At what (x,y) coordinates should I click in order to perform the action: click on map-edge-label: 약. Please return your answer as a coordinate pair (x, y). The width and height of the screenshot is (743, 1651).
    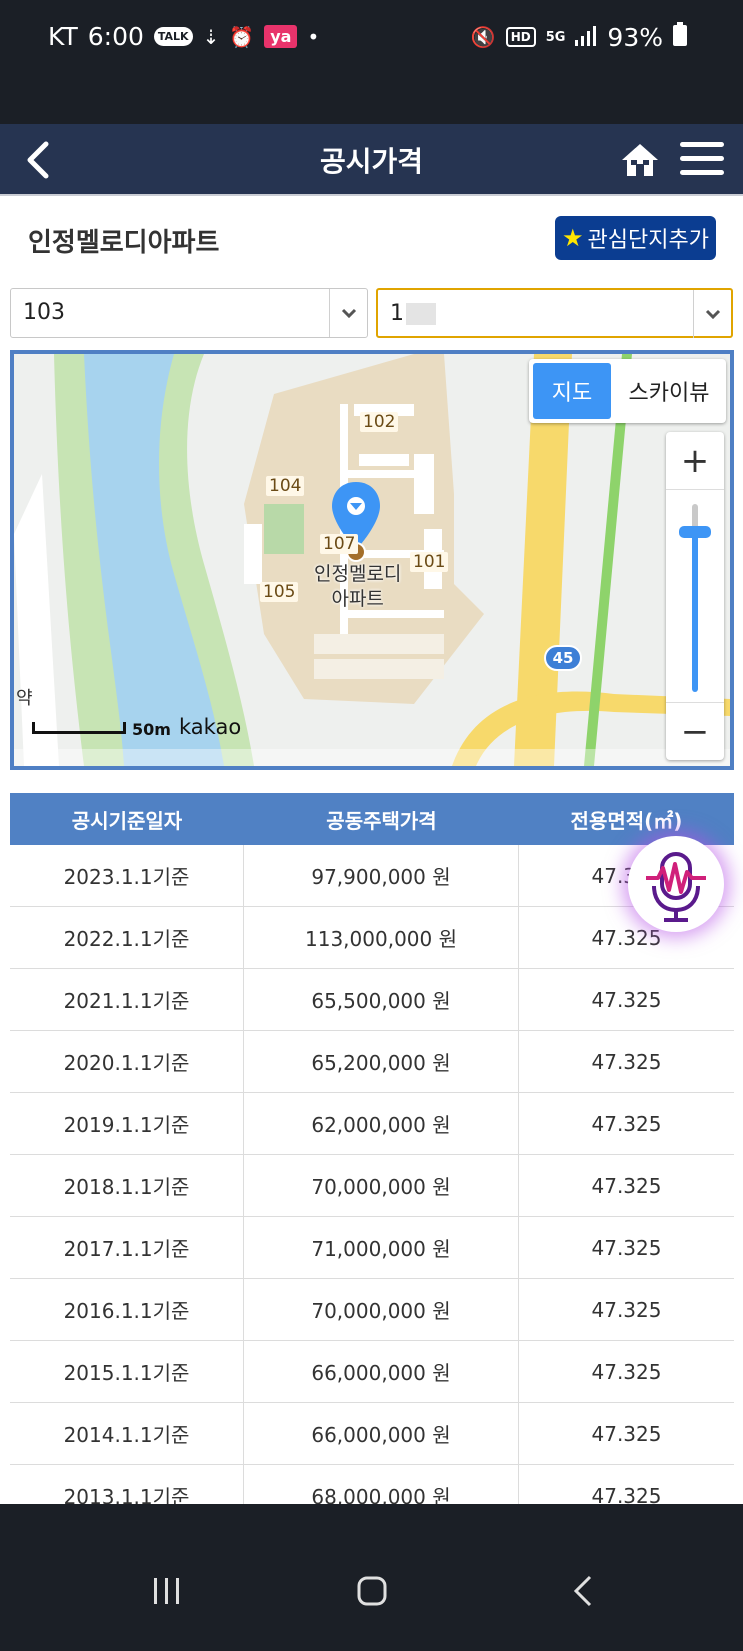
    Looking at the image, I should click on (24, 698).